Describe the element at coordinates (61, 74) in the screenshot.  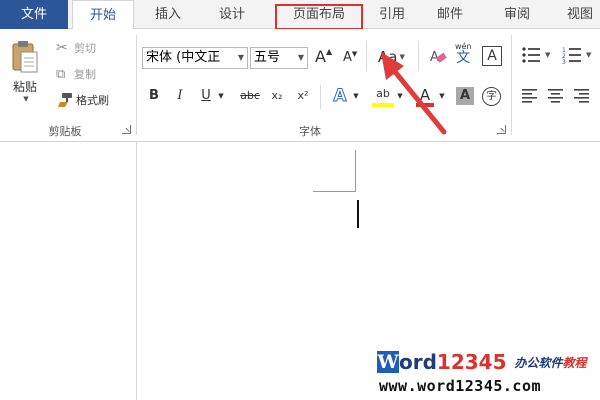
I see `copy-icon: ⧉` at that location.